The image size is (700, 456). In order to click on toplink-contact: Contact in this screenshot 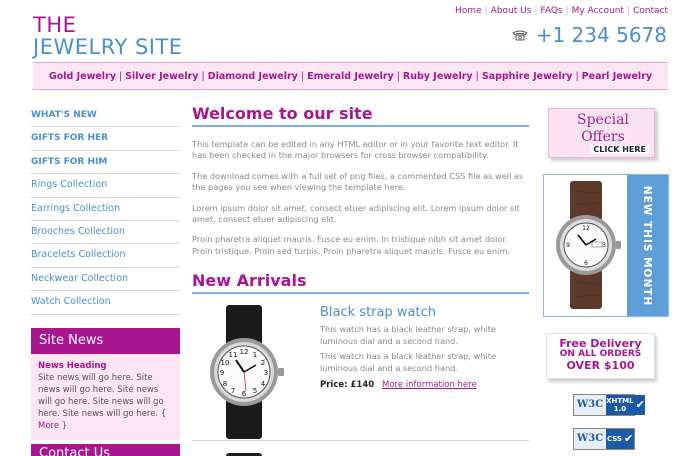, I will do `click(650, 11)`.